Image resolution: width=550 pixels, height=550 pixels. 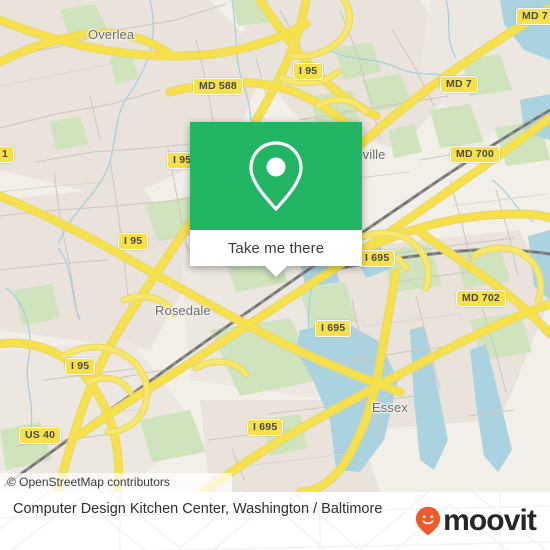 What do you see at coordinates (333, 328) in the screenshot?
I see `road-shield-i695-c: I 695` at bounding box center [333, 328].